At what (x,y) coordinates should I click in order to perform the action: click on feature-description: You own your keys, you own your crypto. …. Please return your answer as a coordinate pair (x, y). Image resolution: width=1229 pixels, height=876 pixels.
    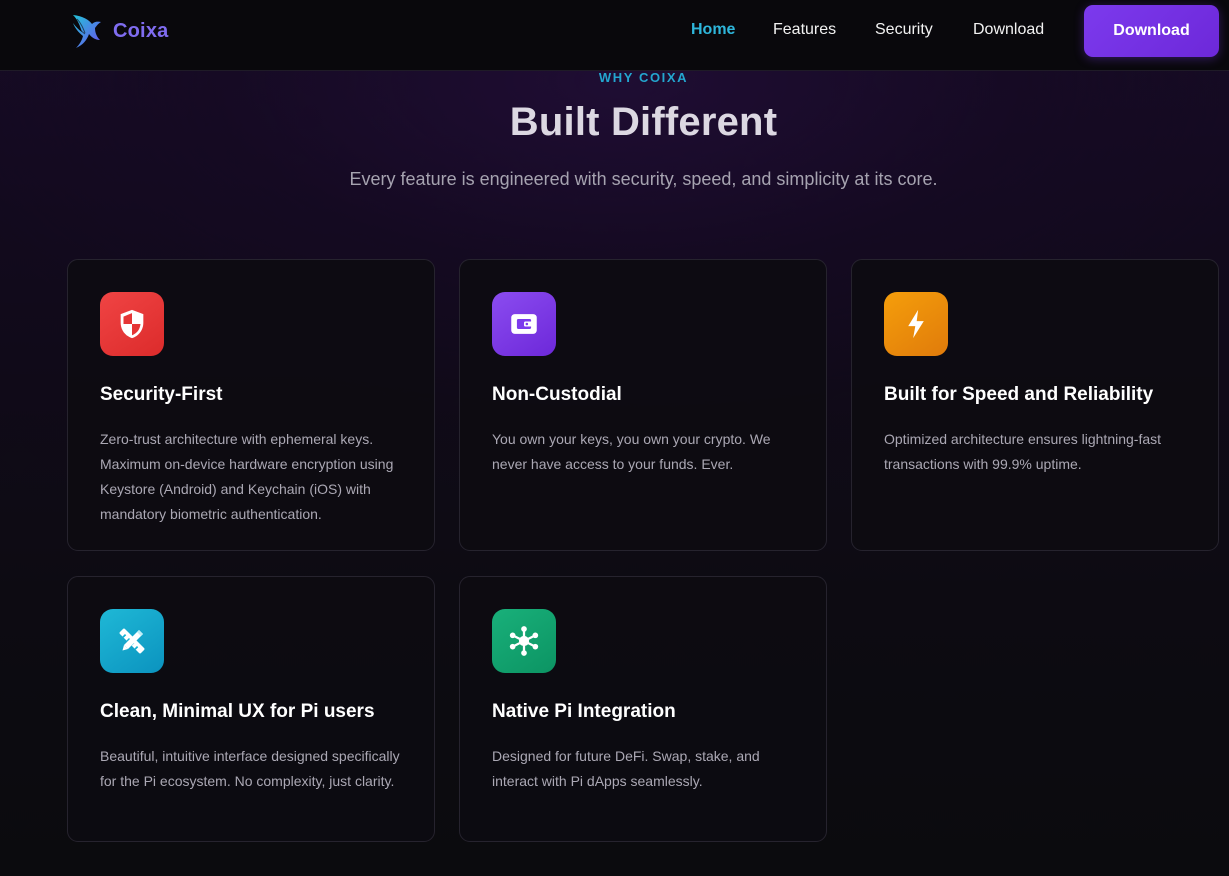
    Looking at the image, I should click on (631, 451).